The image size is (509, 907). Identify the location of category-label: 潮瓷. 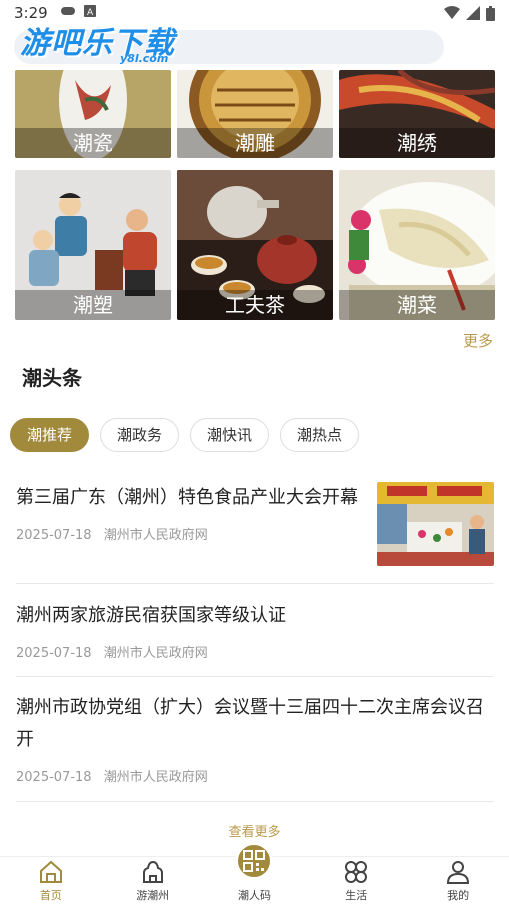
(93, 143).